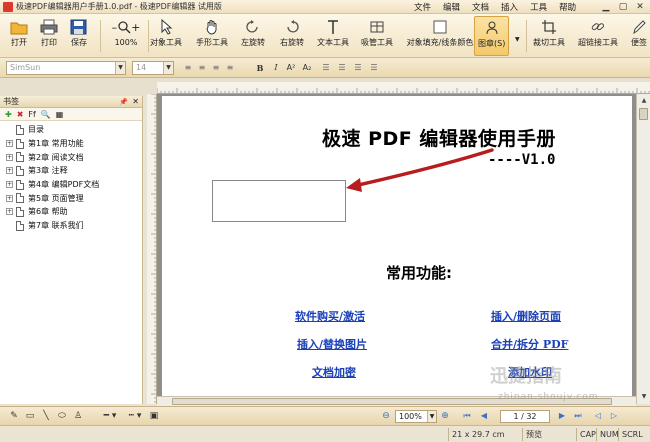 The image size is (650, 442). Describe the element at coordinates (644, 397) in the screenshot. I see `scroll-down-icon: ▼` at that location.